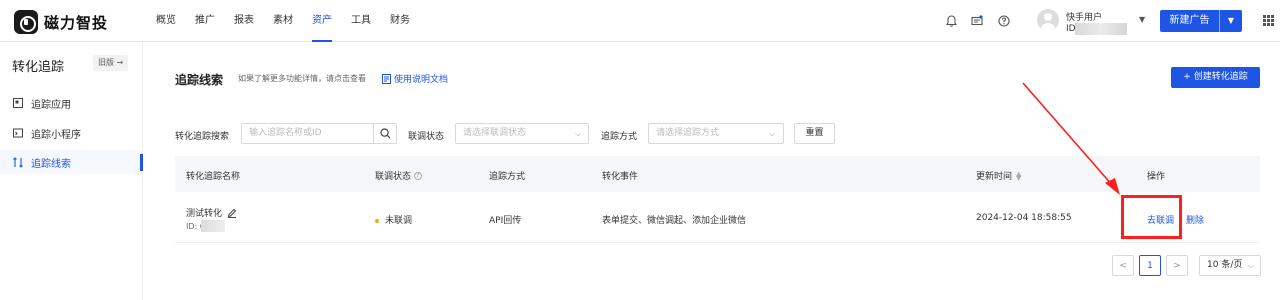  I want to click on search-label: 转化追踪搜索, so click(202, 137).